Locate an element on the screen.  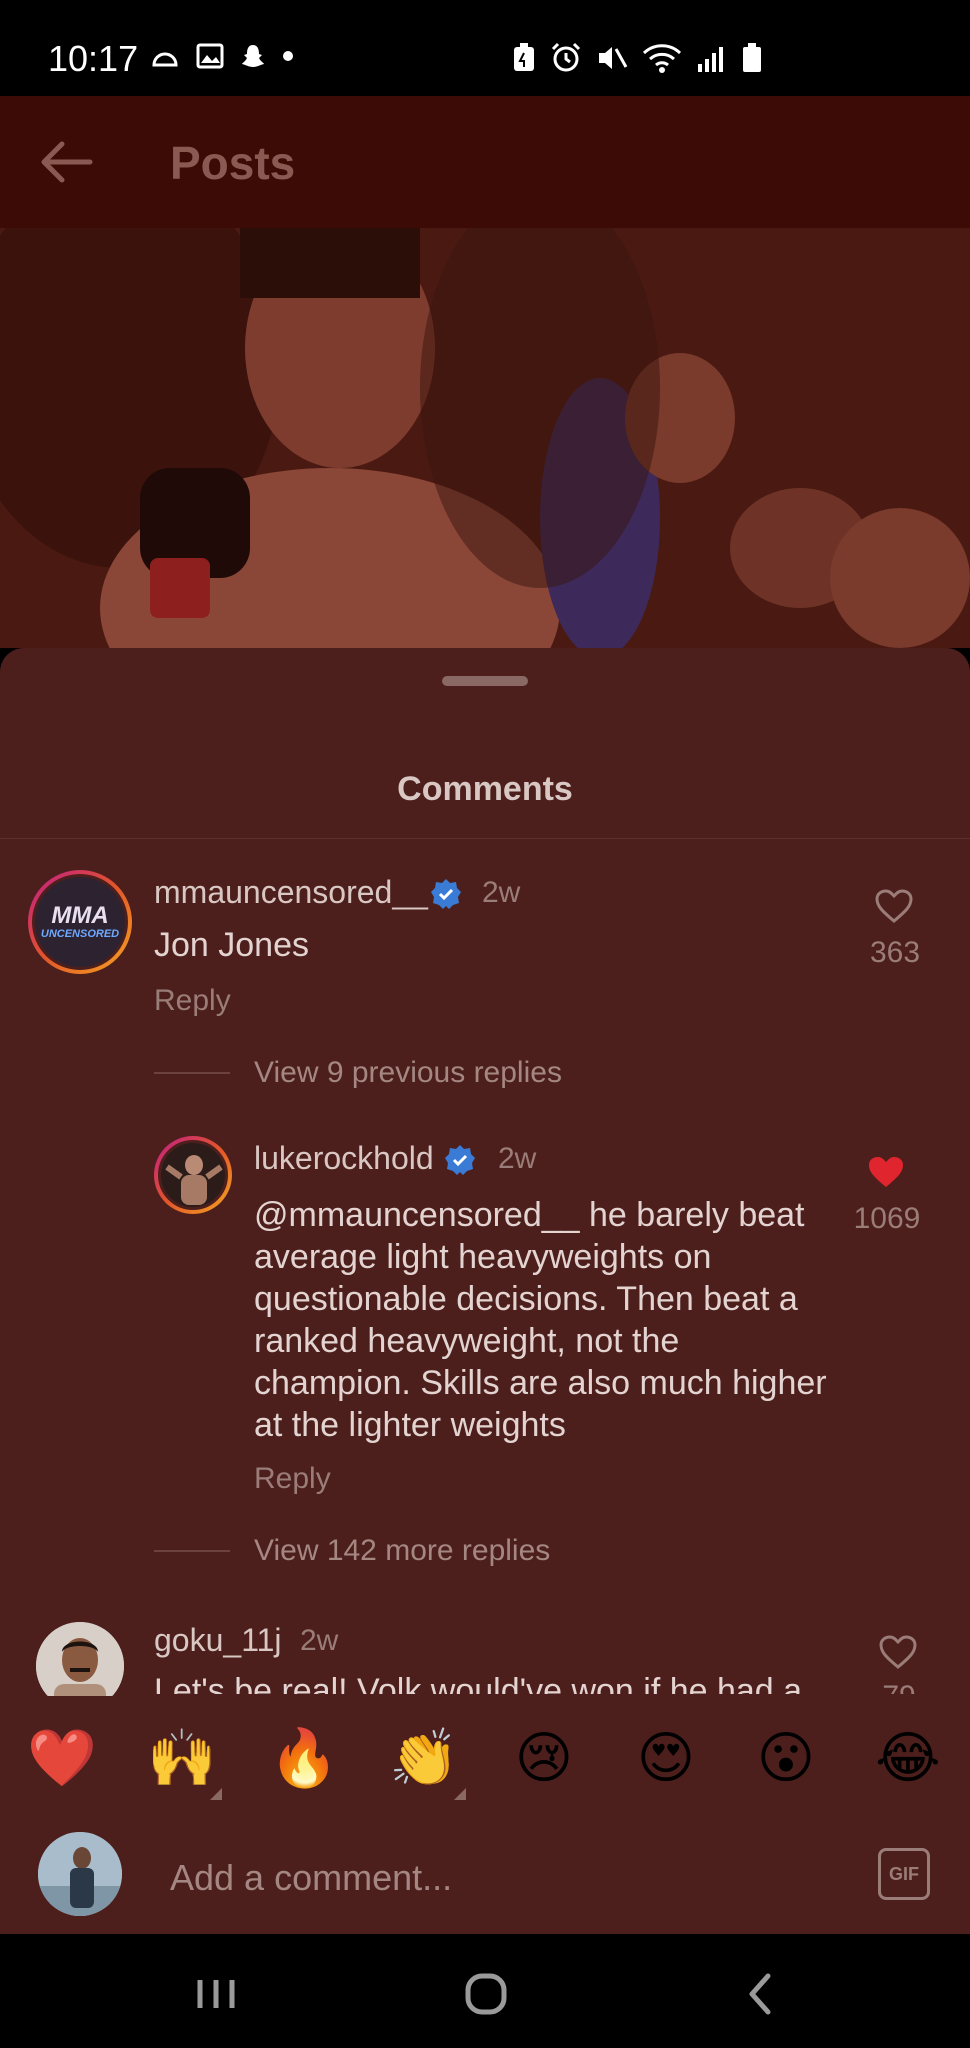
back-button is located at coordinates (66, 162).